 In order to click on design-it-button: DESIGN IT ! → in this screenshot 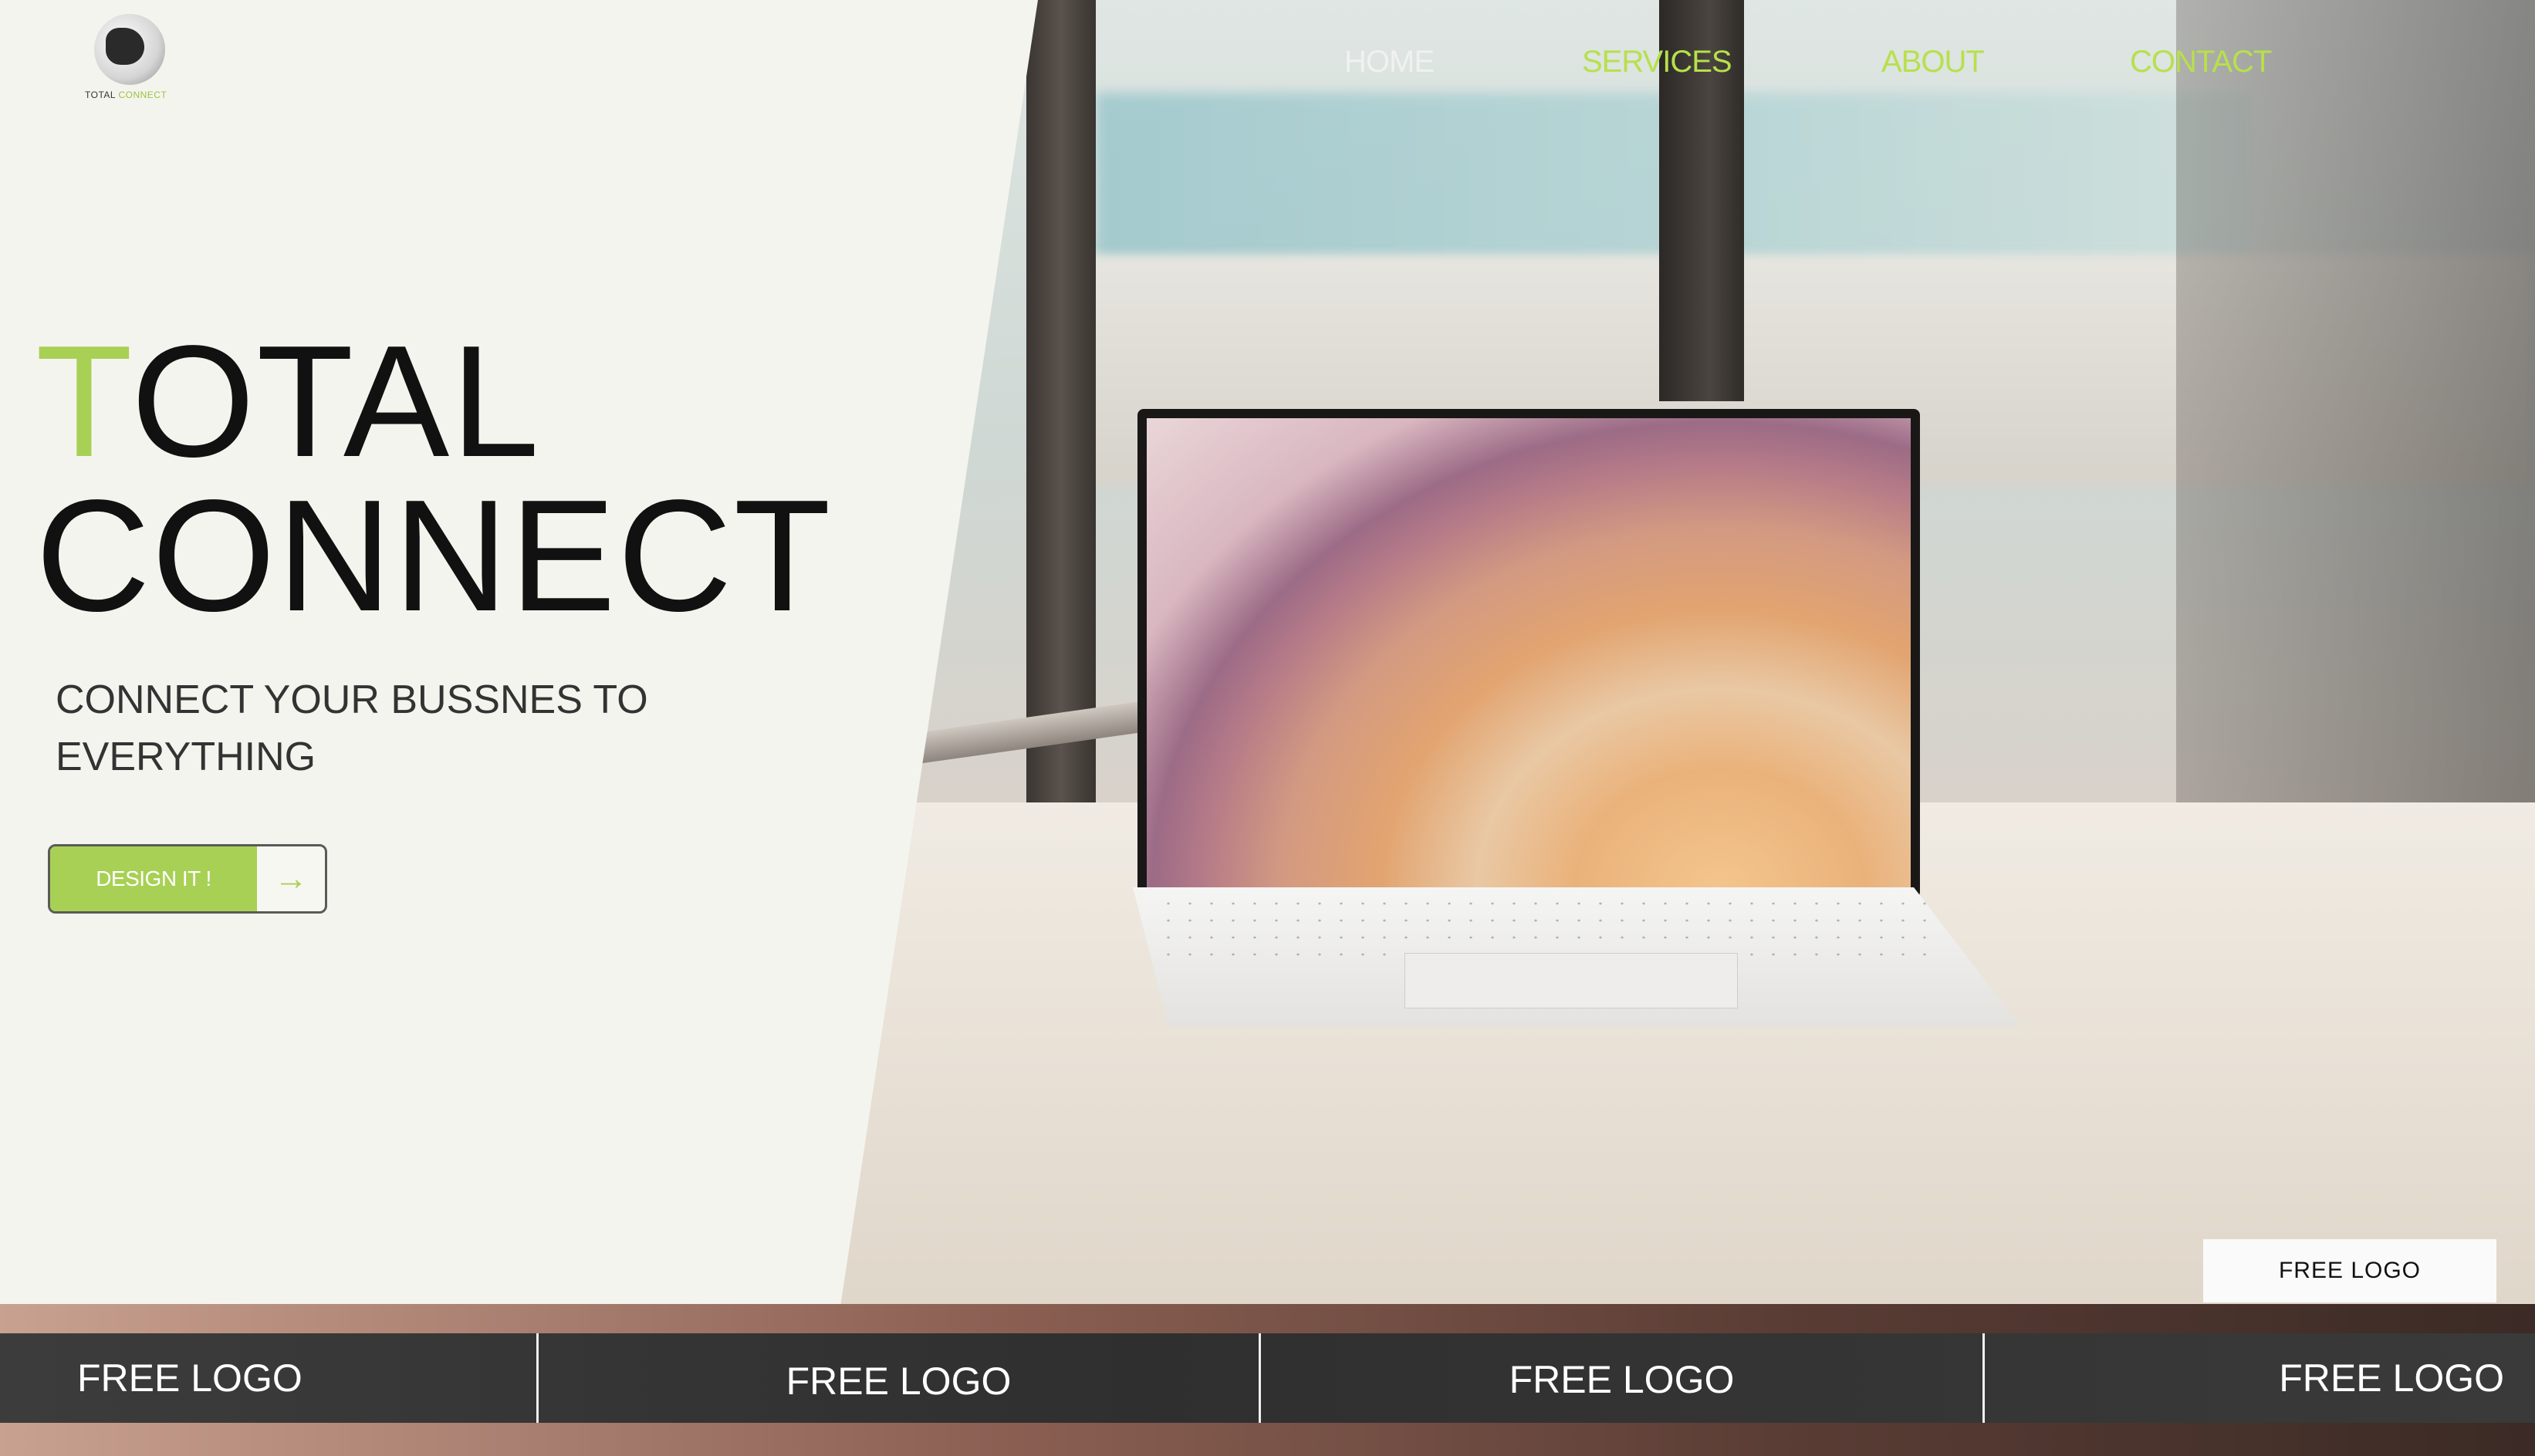, I will do `click(187, 879)`.